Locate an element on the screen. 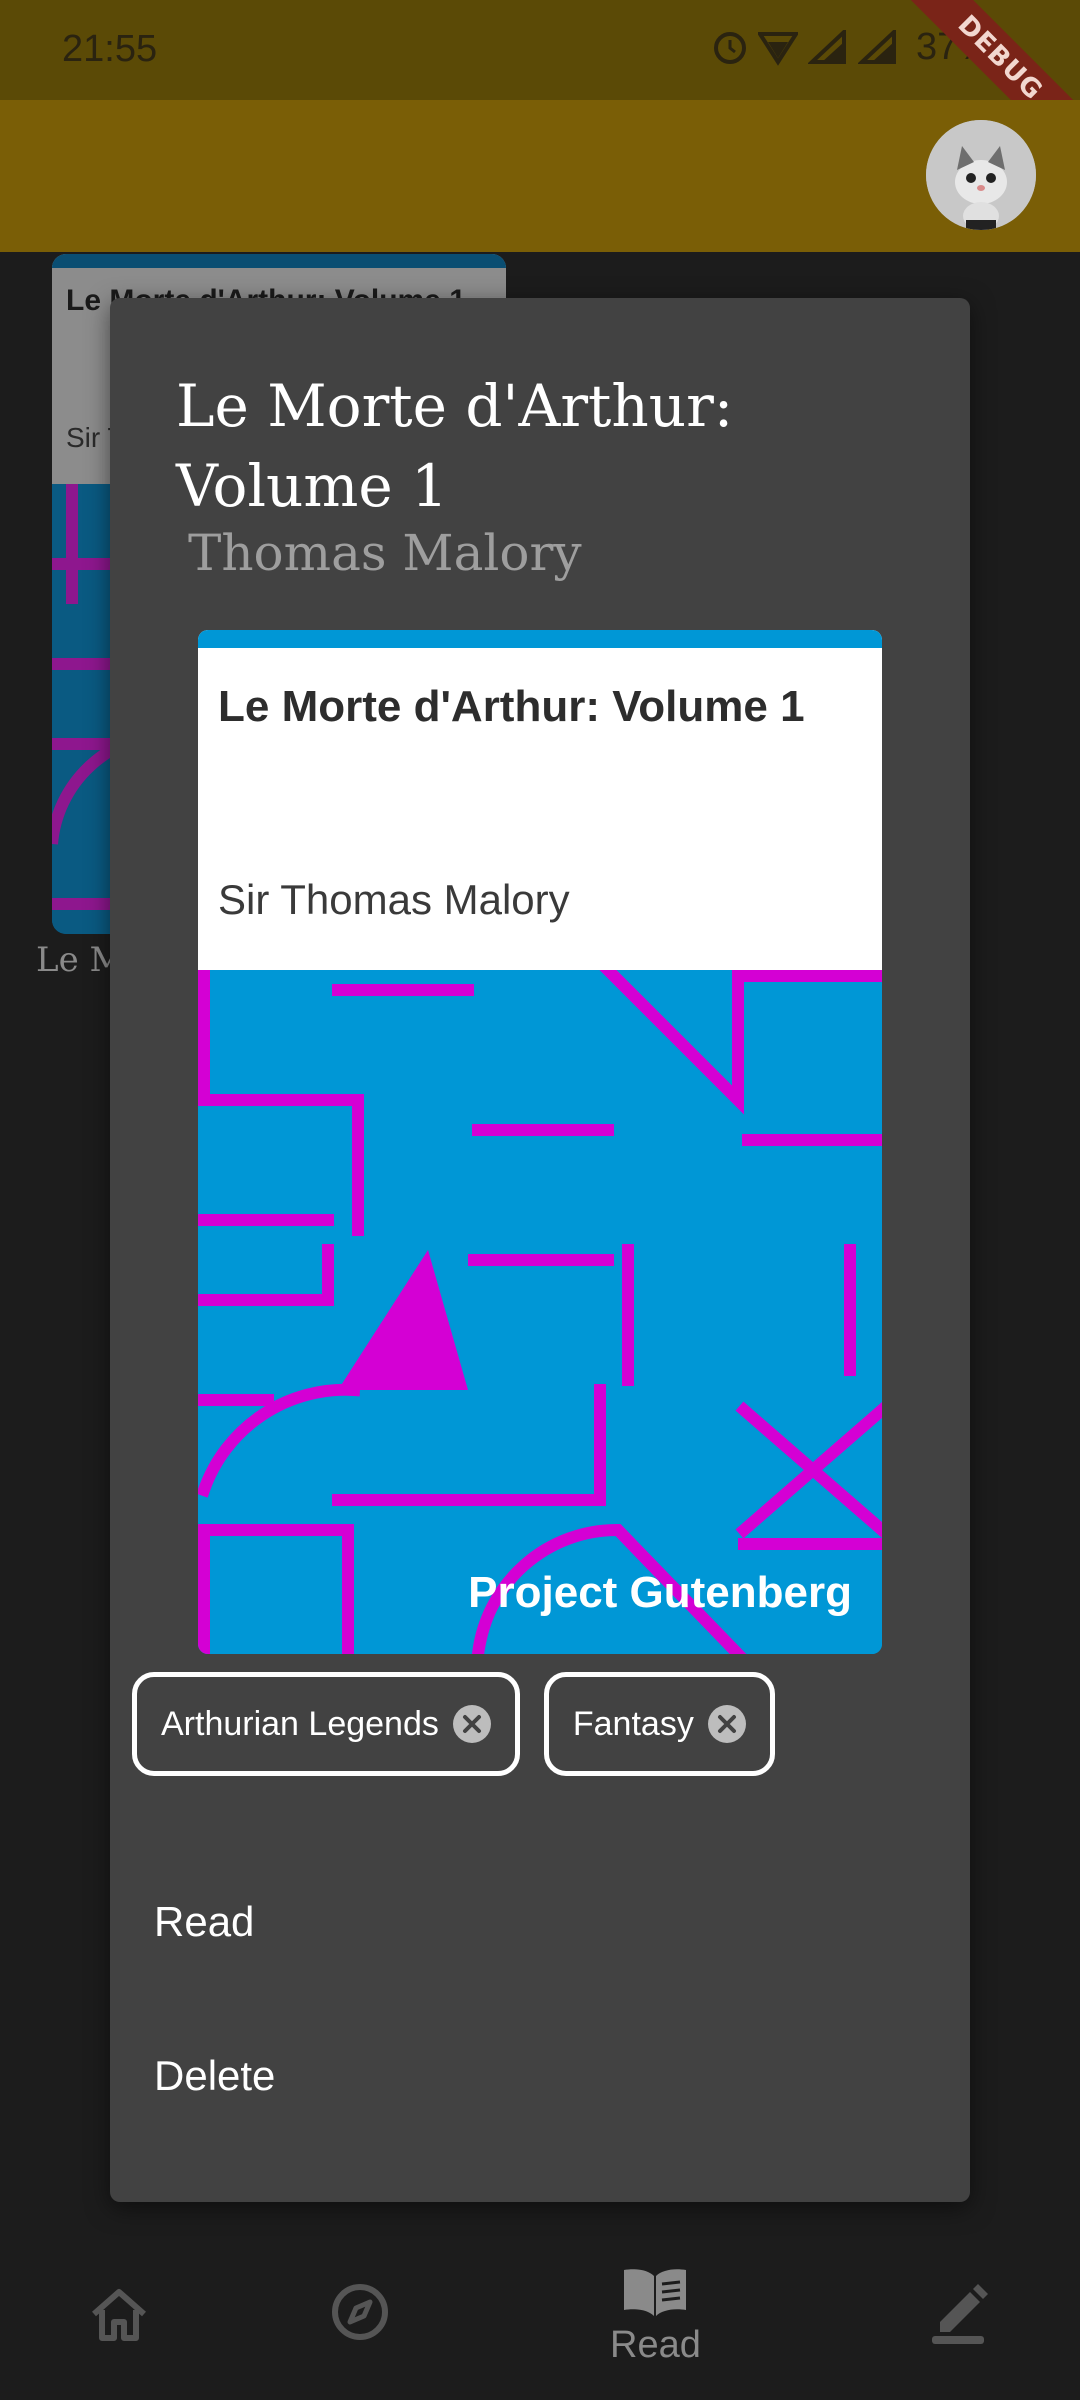  bottom-navigation: Read is located at coordinates (540, 2310).